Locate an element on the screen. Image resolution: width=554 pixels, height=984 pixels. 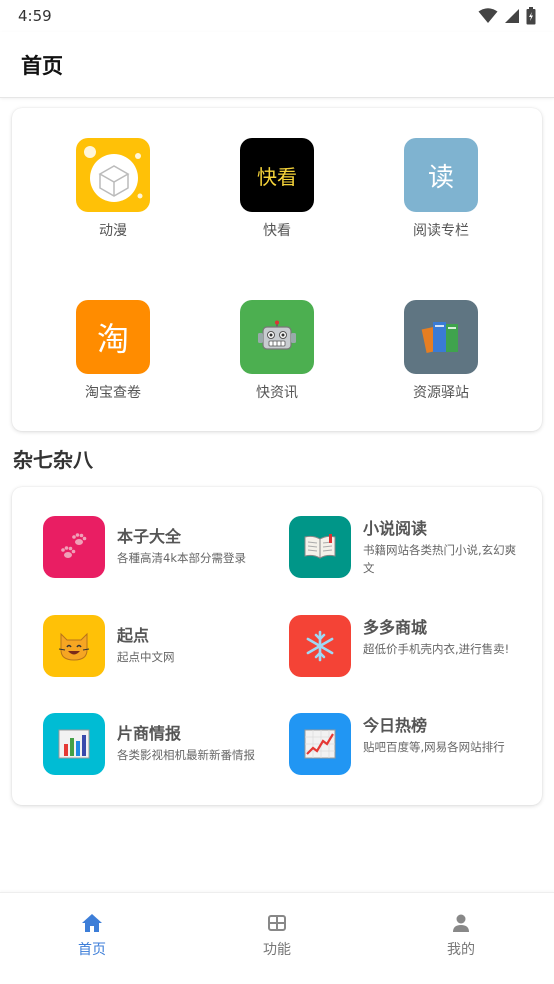
list-item-benzi: 本子大全 各種高清4k本部分需登录 is located at coordinates (163, 548).